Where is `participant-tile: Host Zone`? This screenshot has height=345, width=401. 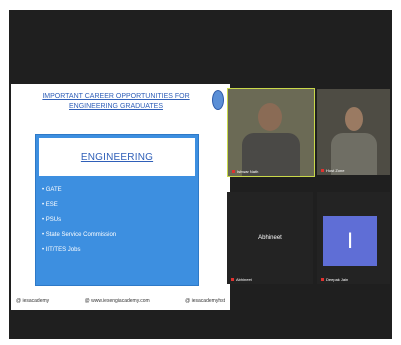 participant-tile: Host Zone is located at coordinates (353, 132).